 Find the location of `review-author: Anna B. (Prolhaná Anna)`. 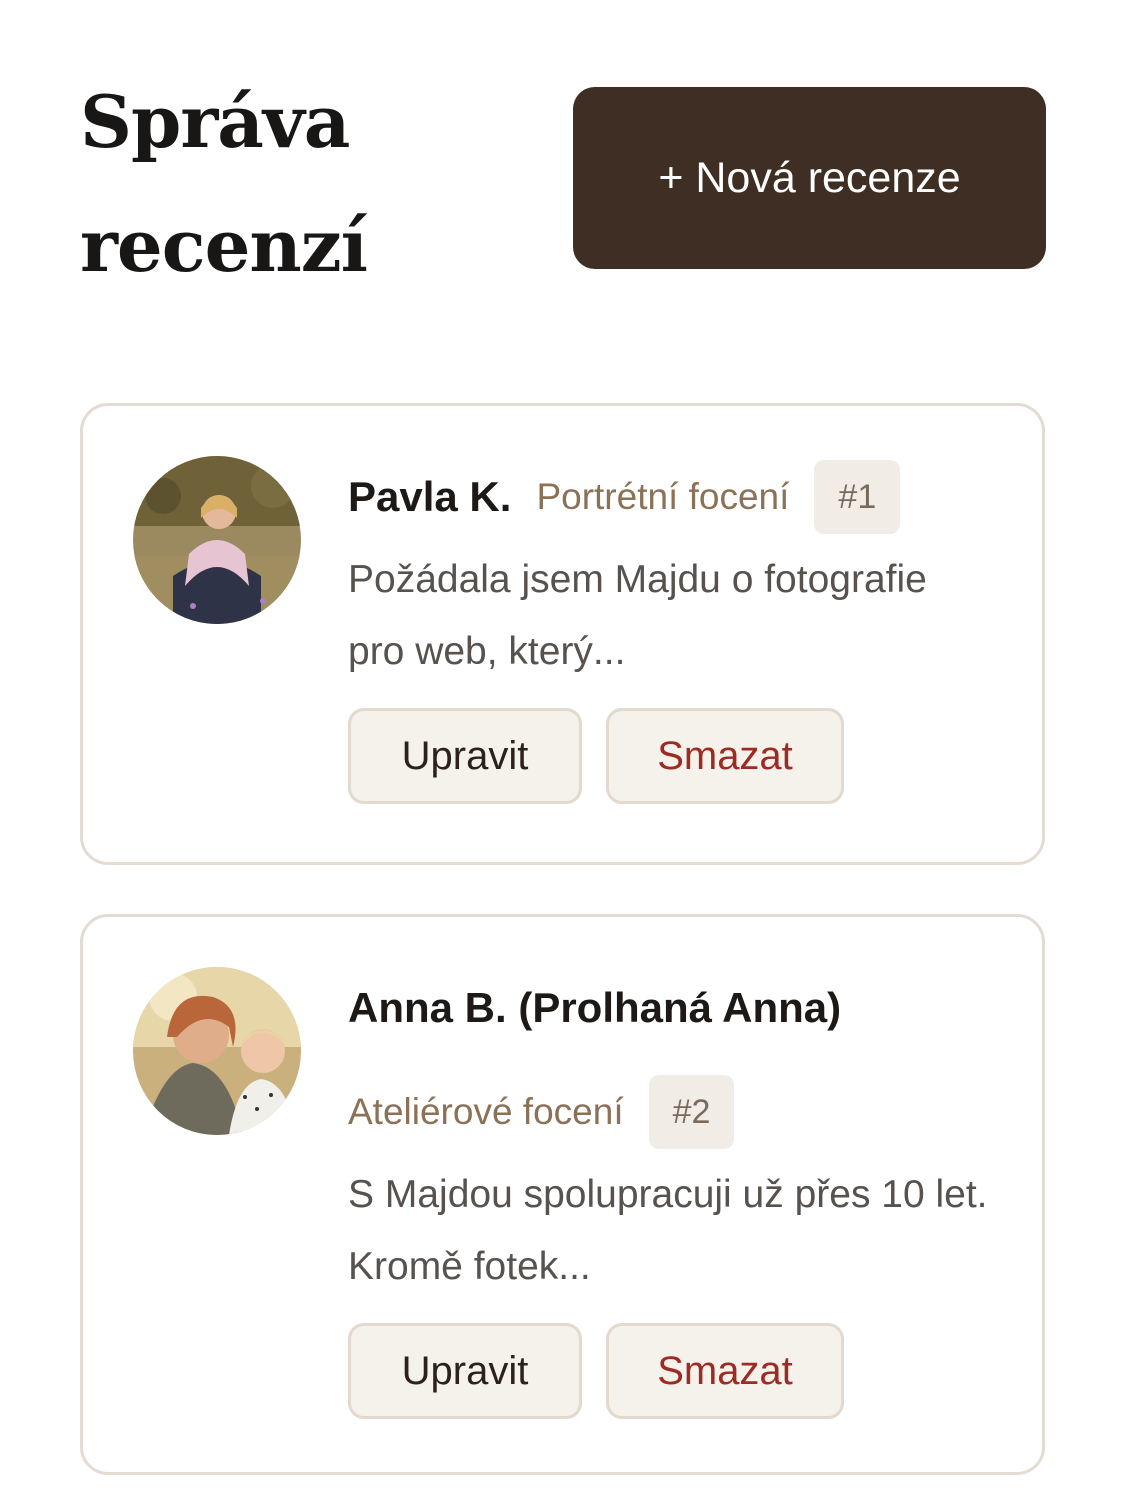

review-author: Anna B. (Prolhaná Anna) is located at coordinates (595, 1007).